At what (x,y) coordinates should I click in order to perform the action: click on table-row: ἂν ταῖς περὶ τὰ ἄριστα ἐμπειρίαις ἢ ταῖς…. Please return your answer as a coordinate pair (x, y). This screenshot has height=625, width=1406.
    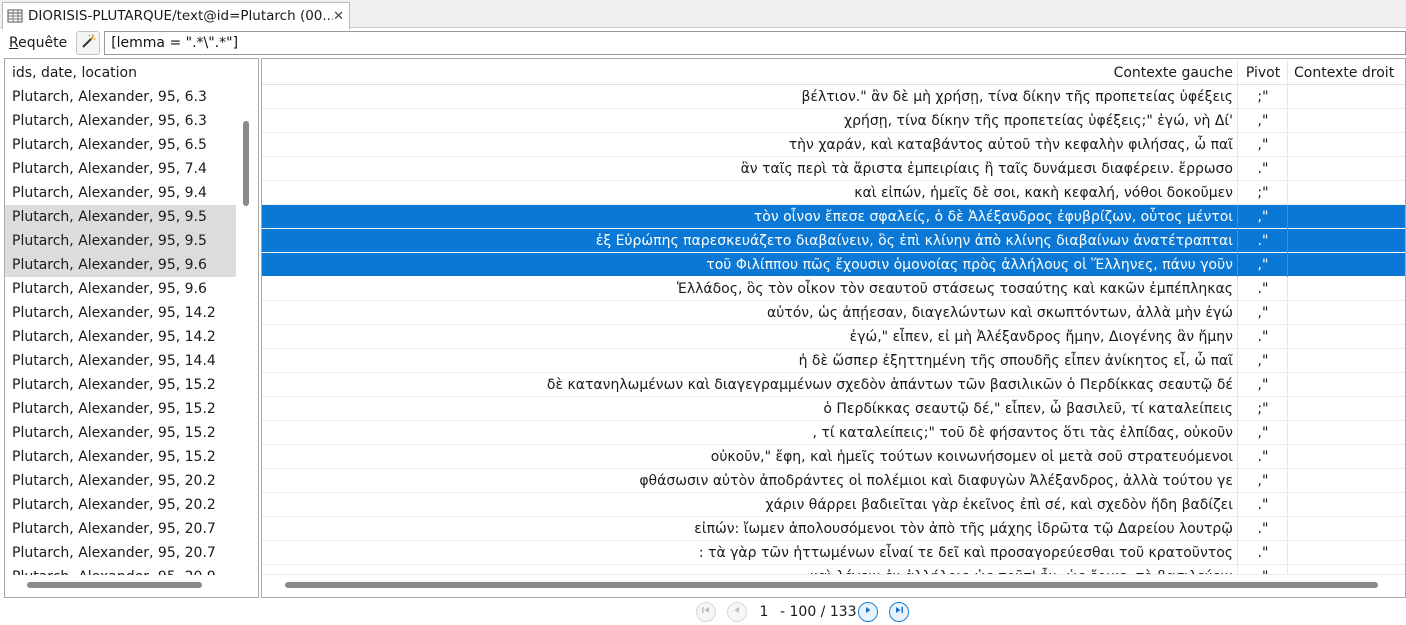
    Looking at the image, I should click on (833, 169).